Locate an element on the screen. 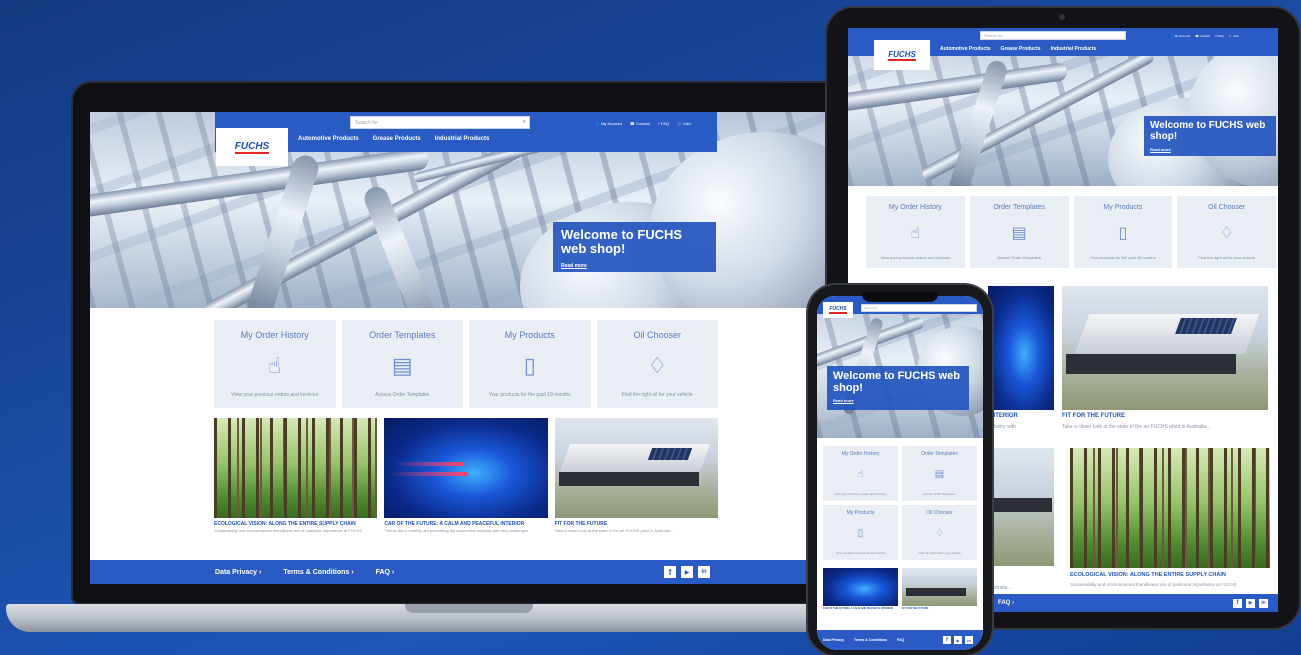  phone-news-image-car is located at coordinates (860, 587).